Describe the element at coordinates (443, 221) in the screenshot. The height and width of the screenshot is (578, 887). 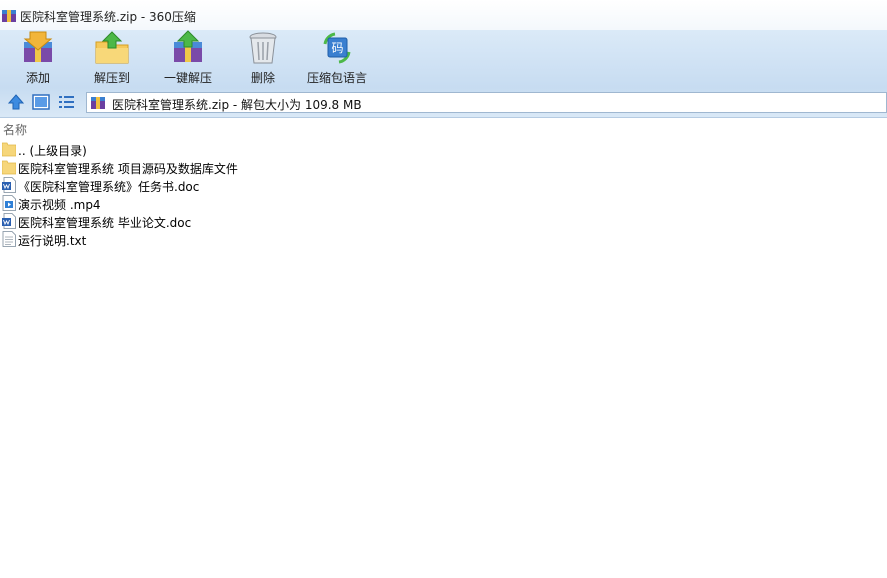
I see `list-item: 医院科室管理系统 毕业论文.doc` at that location.